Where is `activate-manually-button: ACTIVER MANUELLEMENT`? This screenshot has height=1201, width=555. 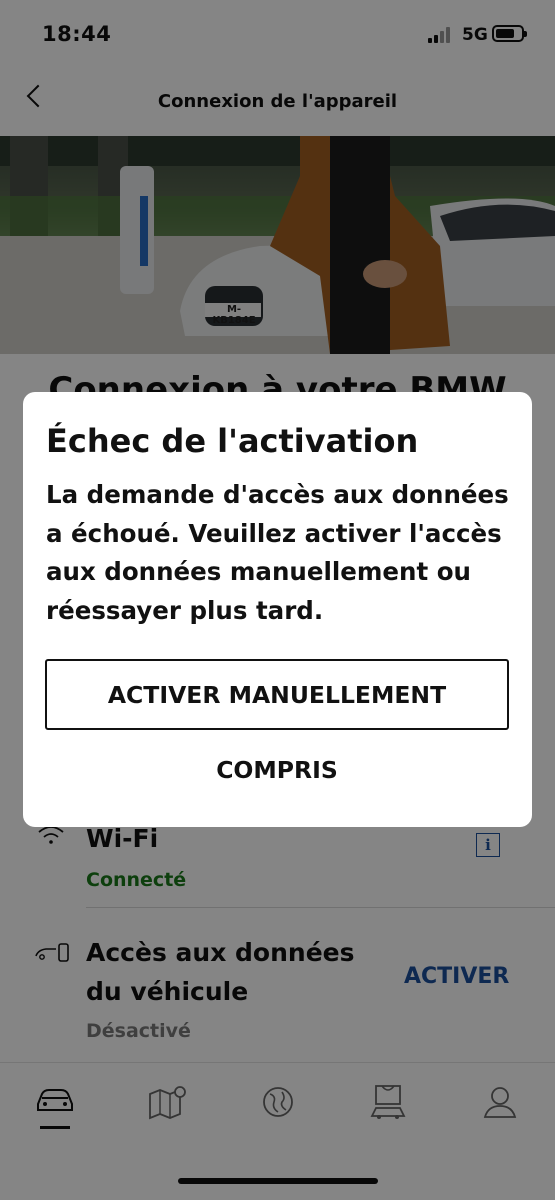 activate-manually-button: ACTIVER MANUELLEMENT is located at coordinates (277, 694).